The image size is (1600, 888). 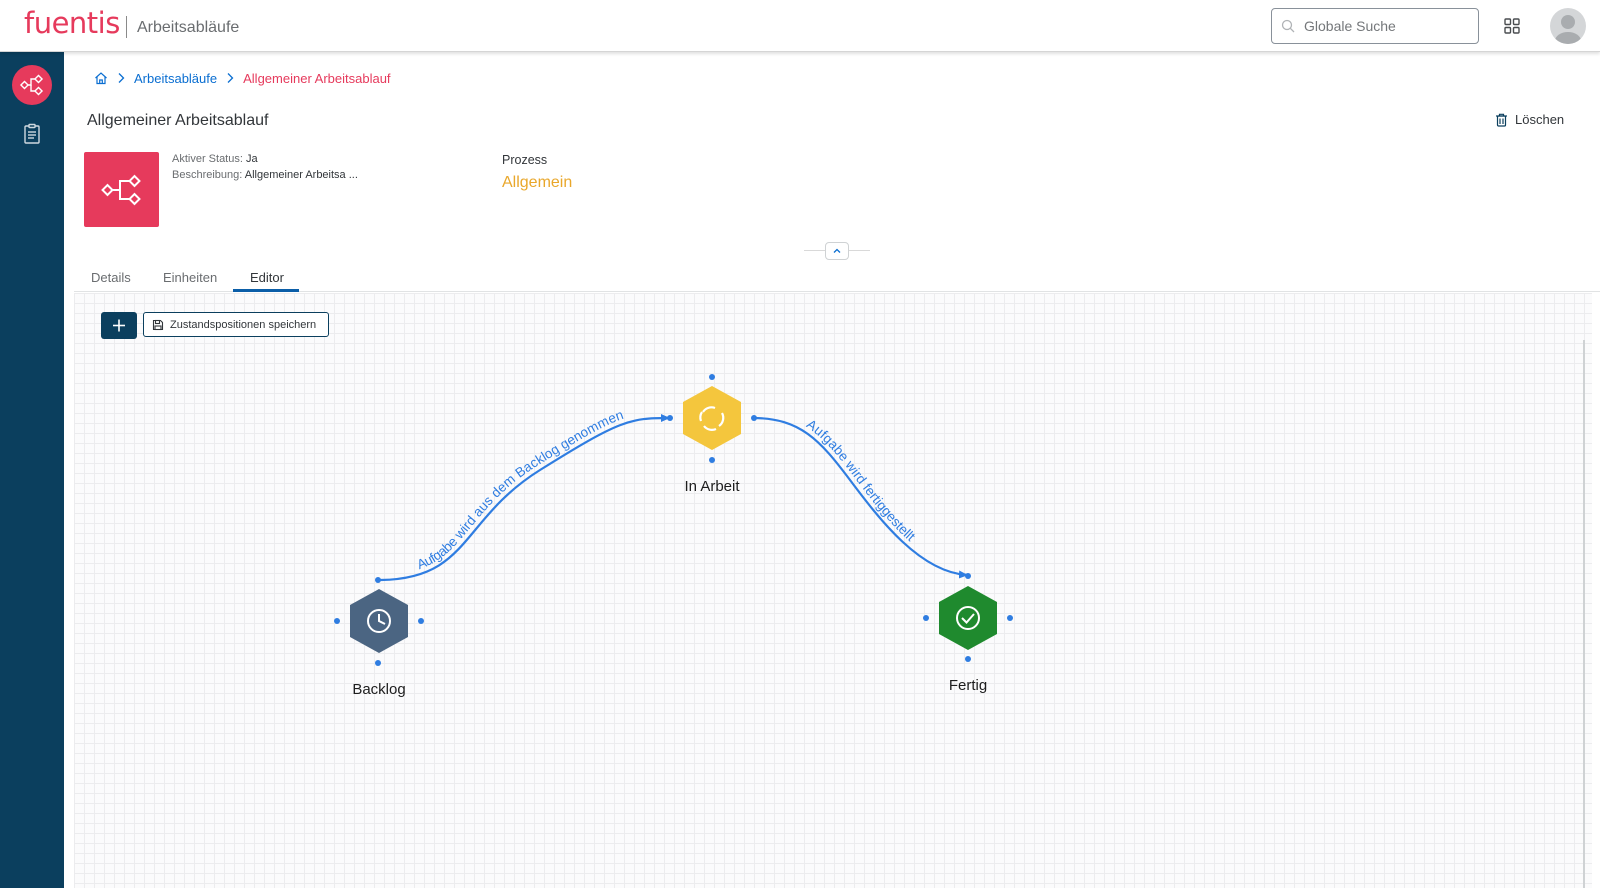 I want to click on user-avatar, so click(x=1568, y=26).